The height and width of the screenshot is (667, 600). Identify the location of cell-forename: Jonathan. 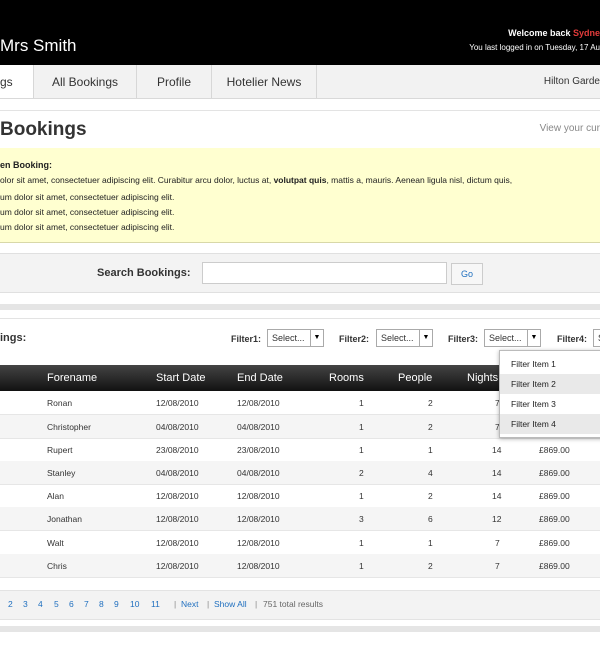
(64, 519).